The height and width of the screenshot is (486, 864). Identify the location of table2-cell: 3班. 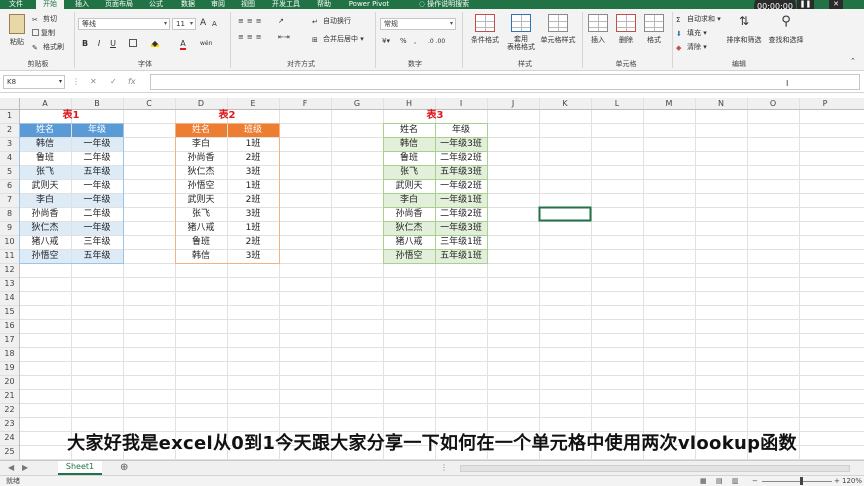
(253, 172).